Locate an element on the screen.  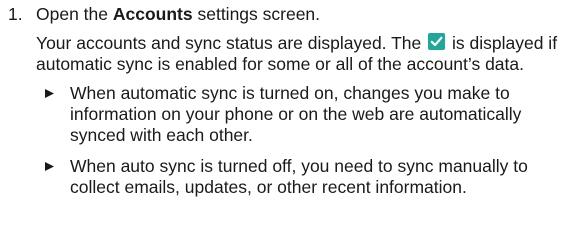
step-heading: 1. Open the Accounts settings screen. is located at coordinates (293, 14).